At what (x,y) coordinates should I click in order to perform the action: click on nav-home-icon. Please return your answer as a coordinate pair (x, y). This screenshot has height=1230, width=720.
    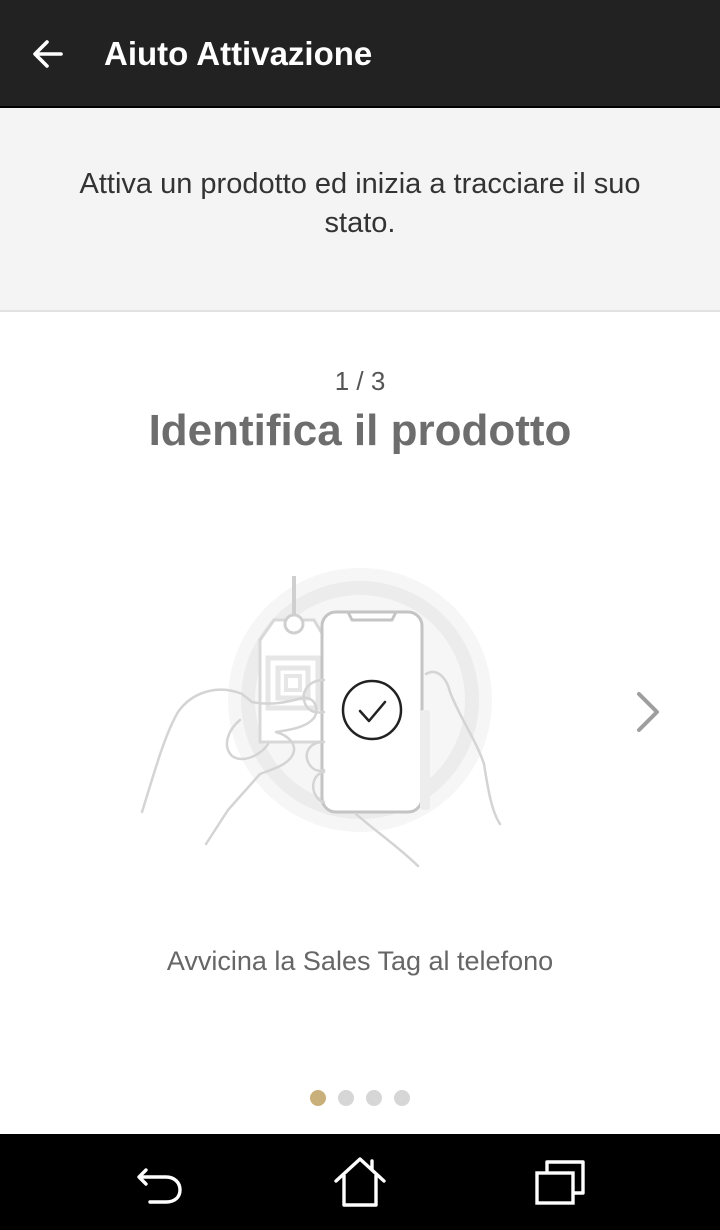
    Looking at the image, I should click on (360, 1182).